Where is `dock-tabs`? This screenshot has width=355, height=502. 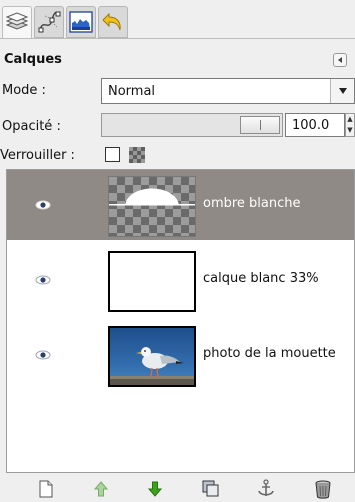 dock-tabs is located at coordinates (177, 22).